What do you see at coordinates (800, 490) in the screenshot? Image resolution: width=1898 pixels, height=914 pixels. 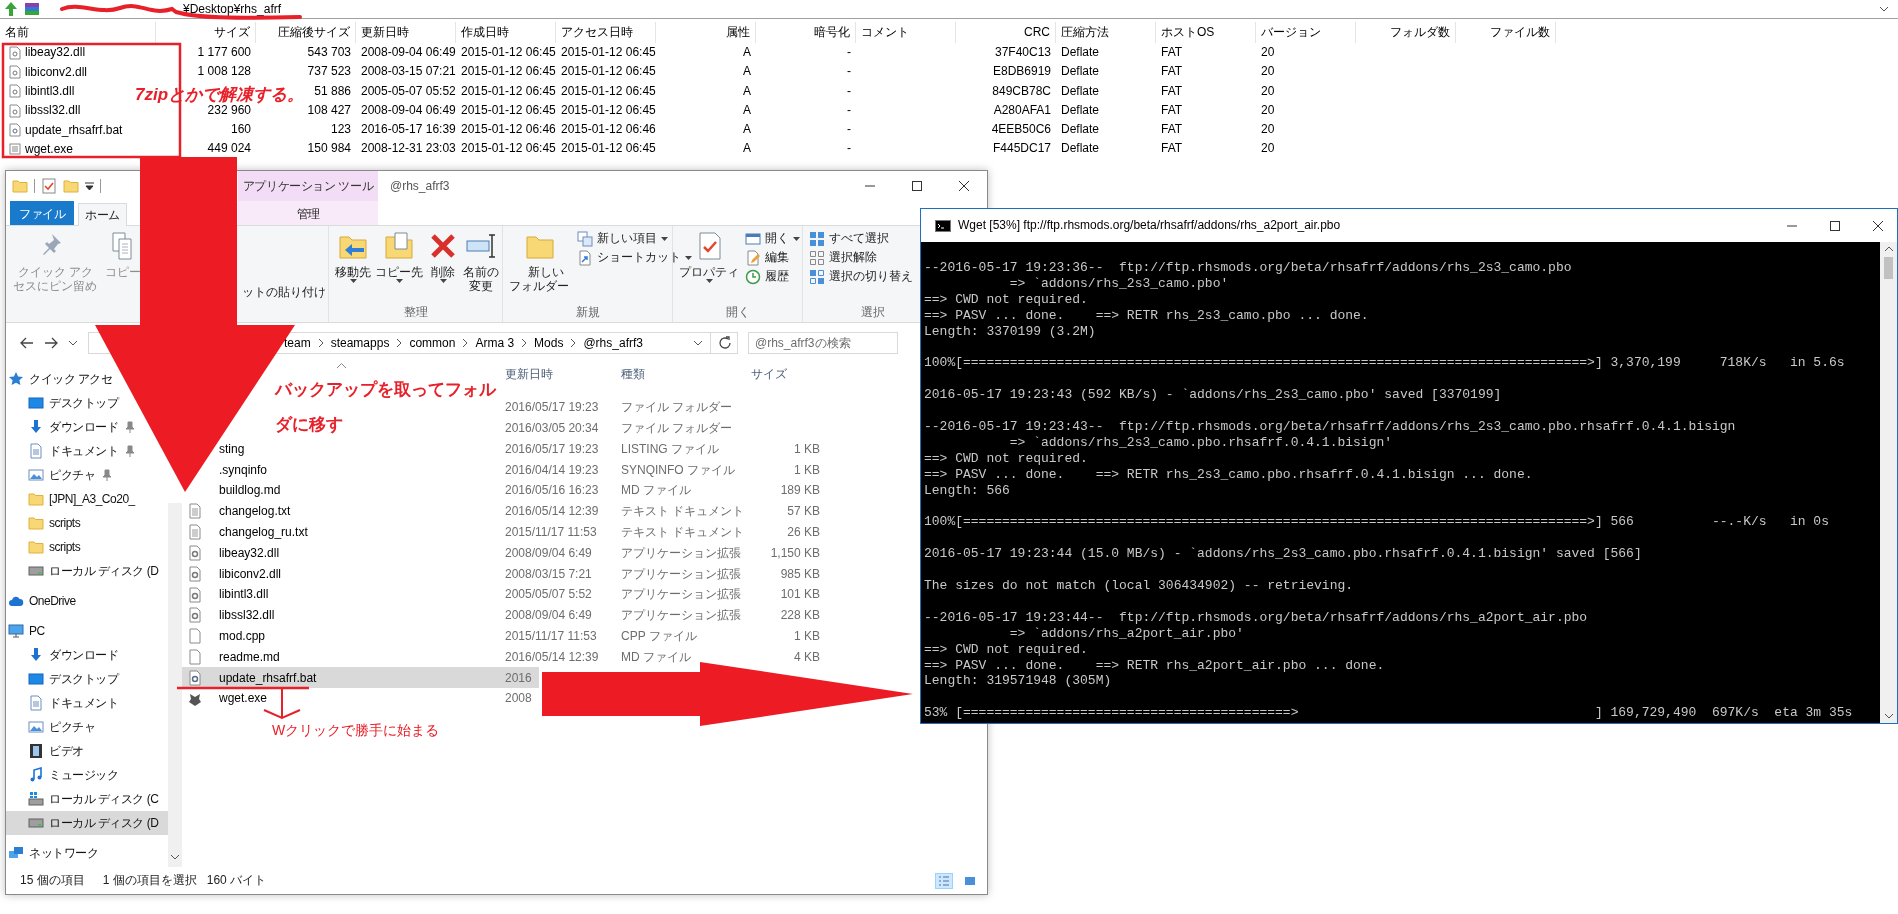 I see `table-cell: 189 KB` at bounding box center [800, 490].